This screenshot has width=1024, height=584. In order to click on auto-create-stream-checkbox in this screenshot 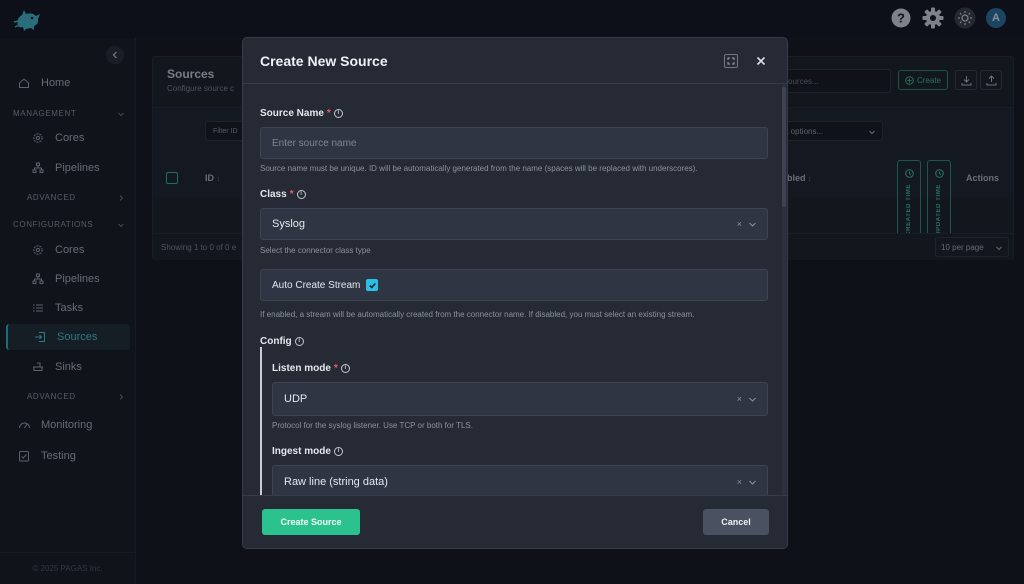, I will do `click(372, 285)`.